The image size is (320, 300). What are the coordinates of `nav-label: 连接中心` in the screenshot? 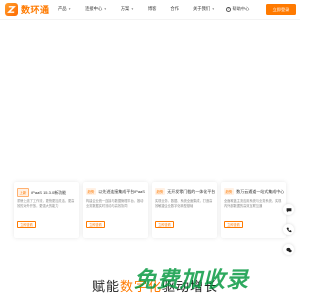 It's located at (94, 8).